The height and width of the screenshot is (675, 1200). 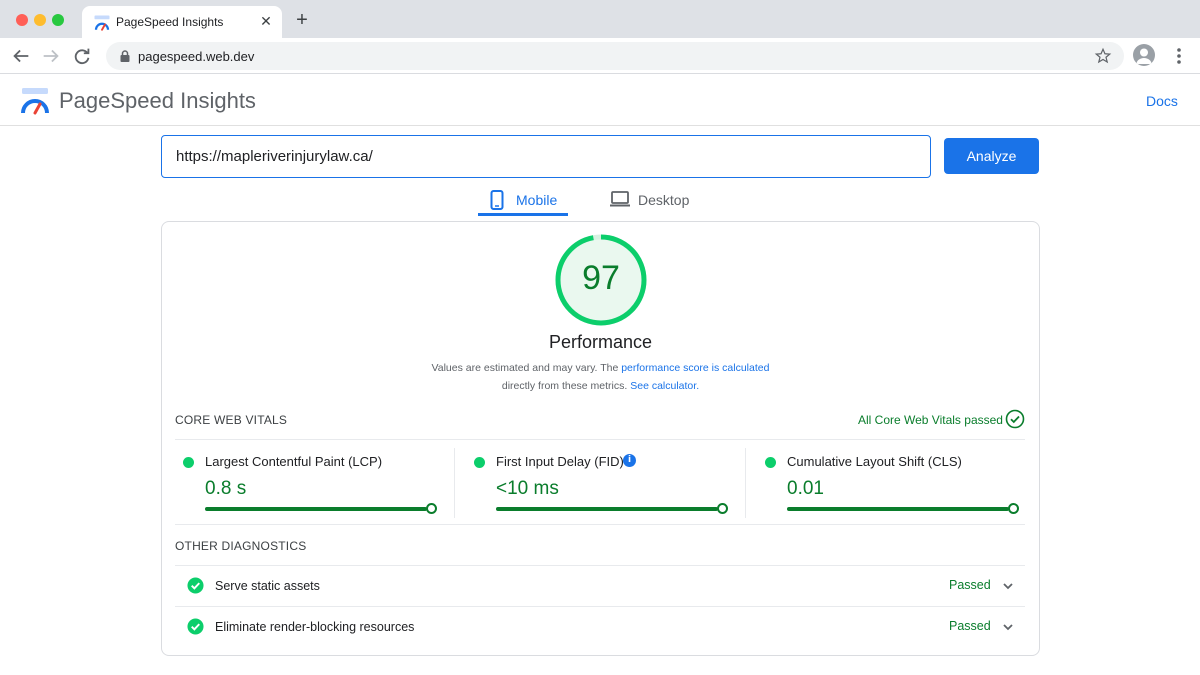 I want to click on person-icon, so click(x=1144, y=56).